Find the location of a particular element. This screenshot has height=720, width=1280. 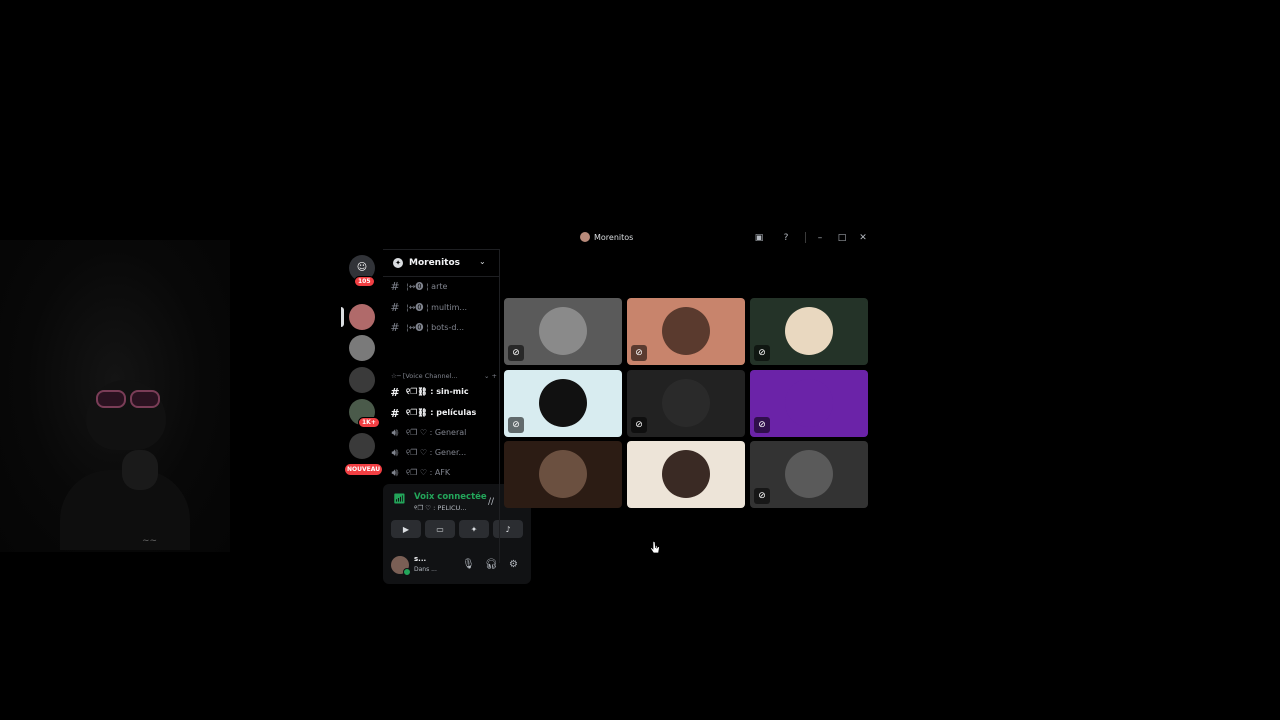

online-status-dot is located at coordinates (407, 572).